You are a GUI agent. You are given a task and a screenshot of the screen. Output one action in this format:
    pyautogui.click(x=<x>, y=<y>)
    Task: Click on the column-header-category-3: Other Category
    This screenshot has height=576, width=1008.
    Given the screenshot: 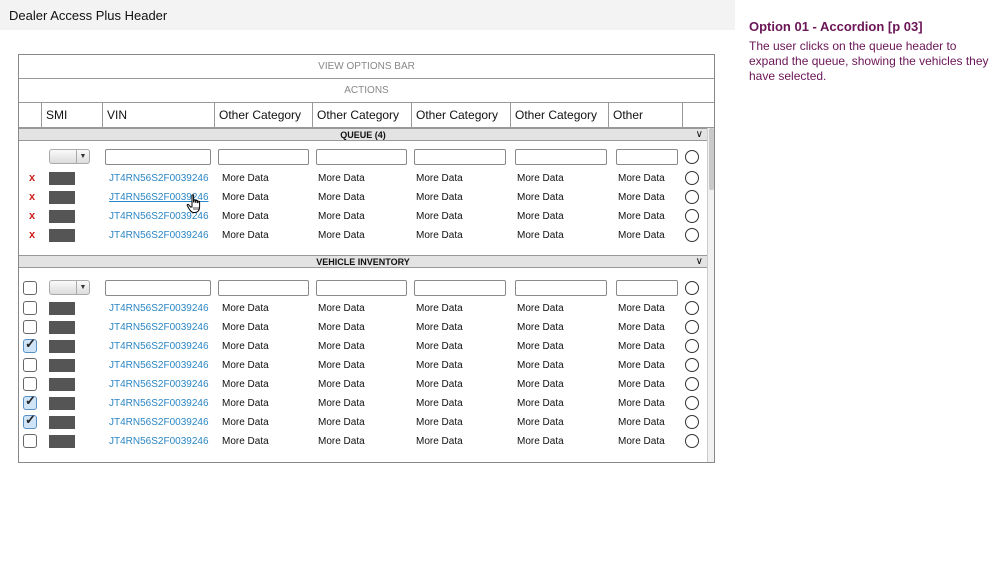 What is the action you would take?
    pyautogui.click(x=461, y=115)
    